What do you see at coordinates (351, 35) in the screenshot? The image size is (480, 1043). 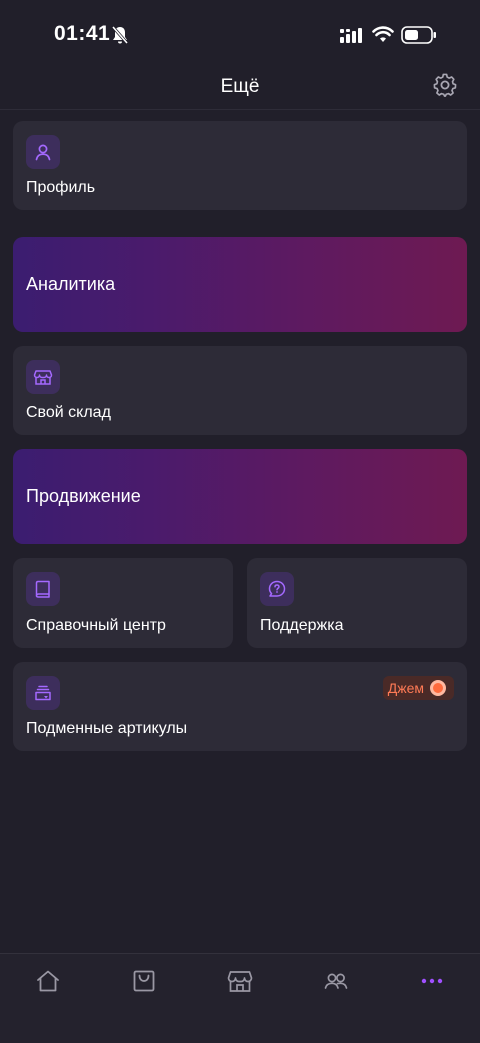 I see `signal-icon` at bounding box center [351, 35].